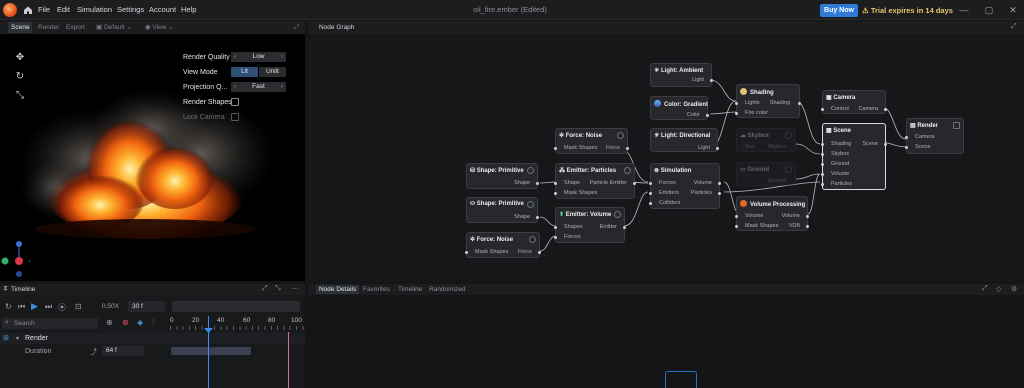  What do you see at coordinates (634, 183) in the screenshot?
I see `port-particle-emitter-out-dot` at bounding box center [634, 183].